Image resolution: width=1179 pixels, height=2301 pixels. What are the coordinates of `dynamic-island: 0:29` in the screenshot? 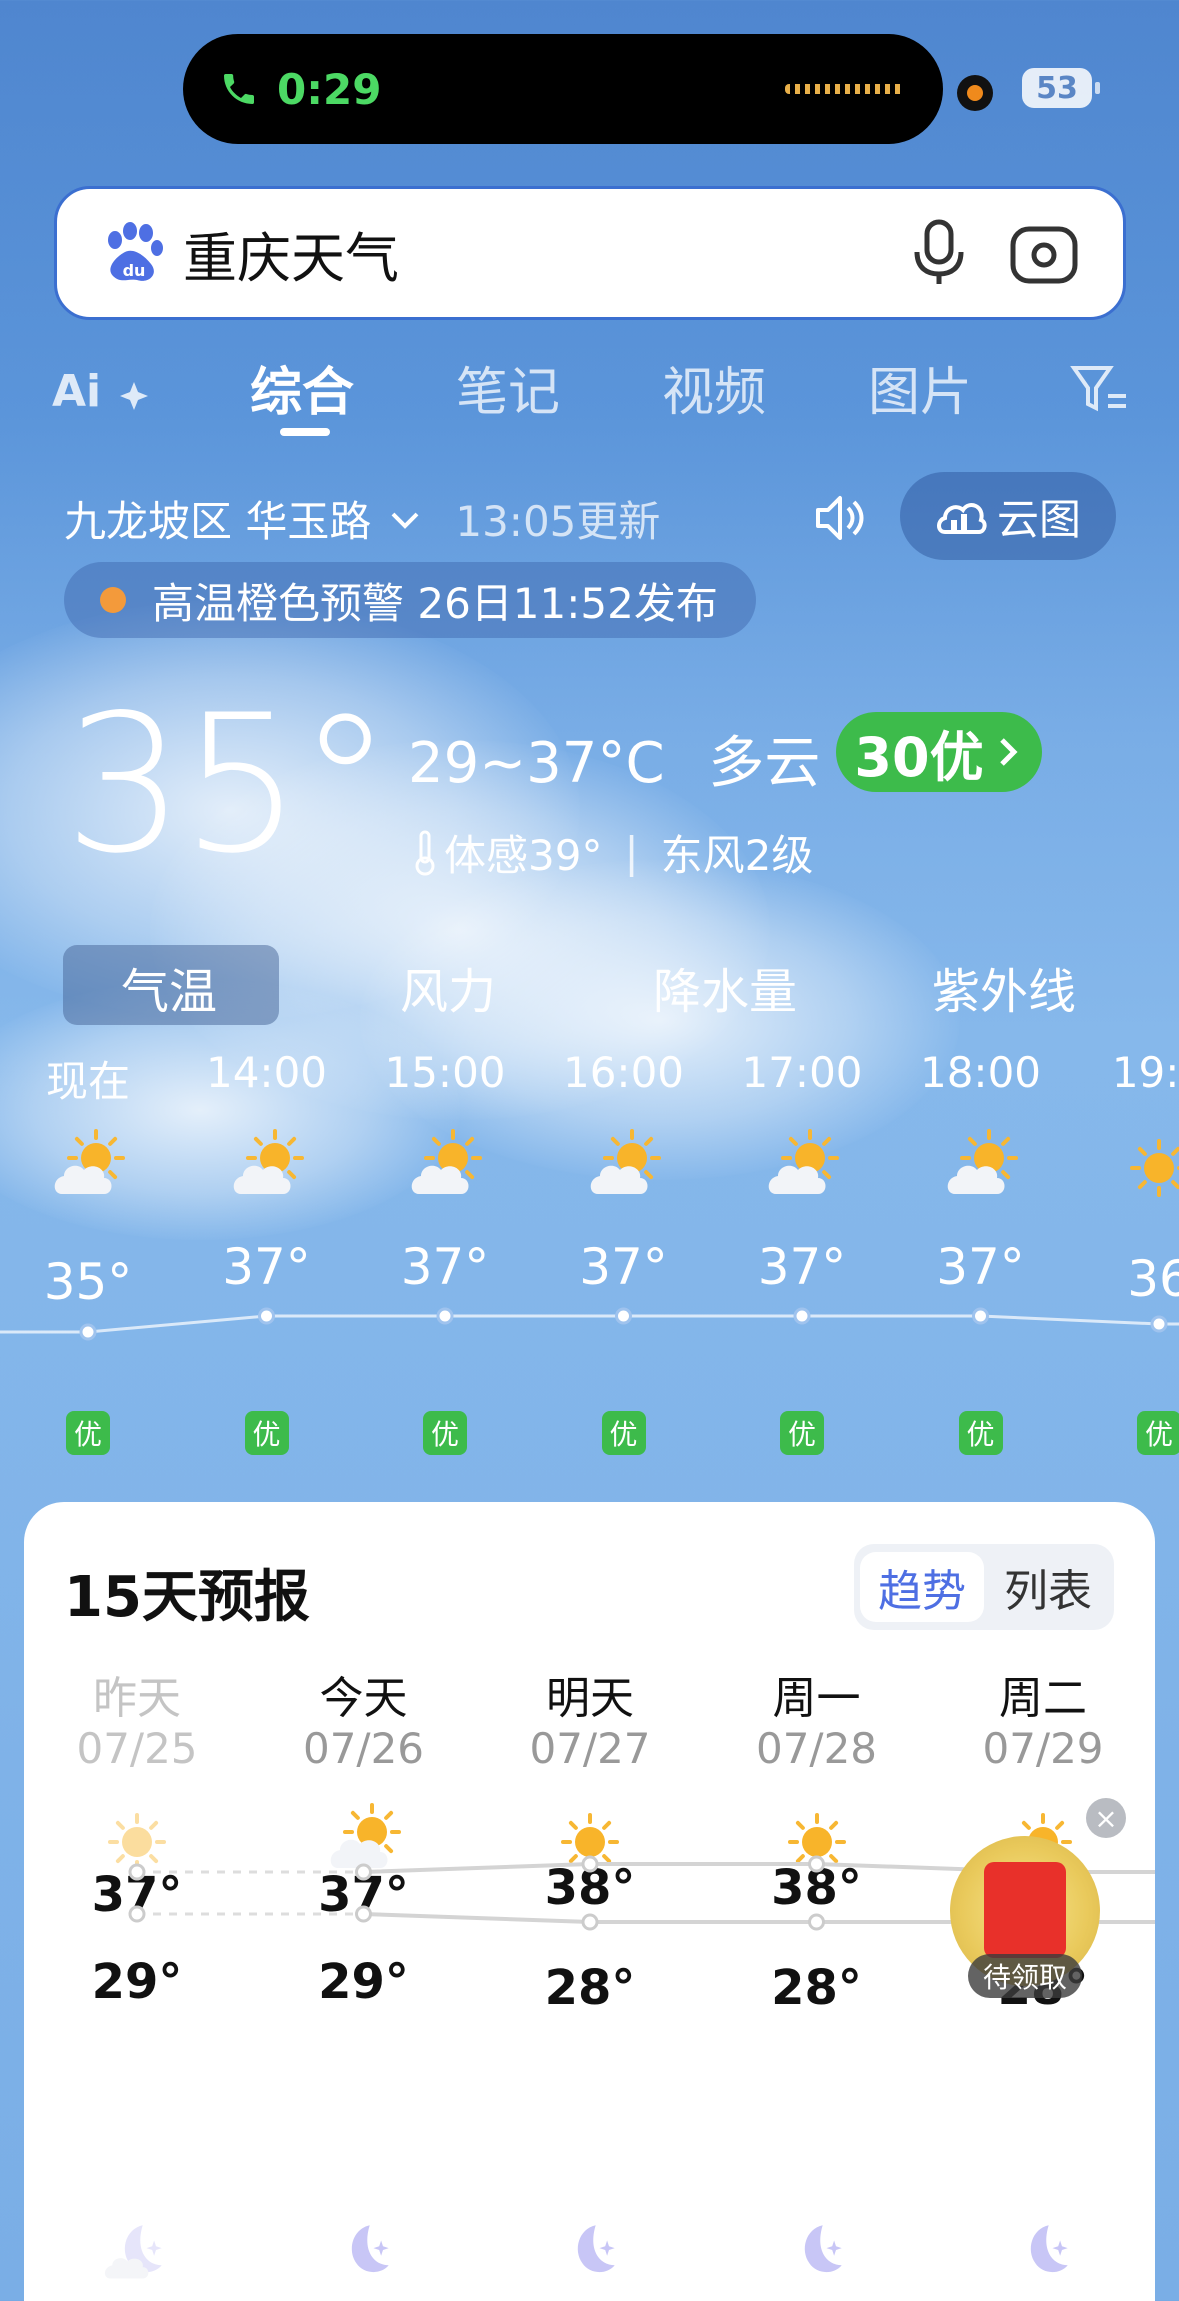 It's located at (563, 89).